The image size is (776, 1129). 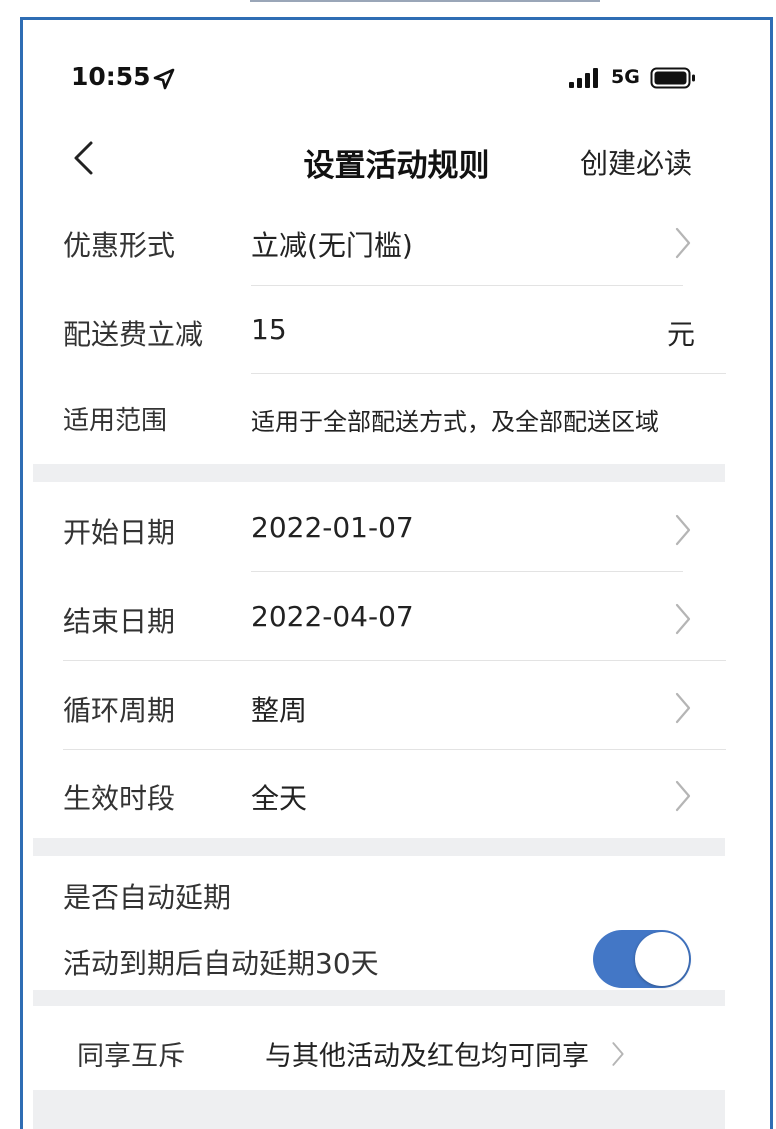 I want to click on cycle-row: 循环周期 整周, so click(x=396, y=707).